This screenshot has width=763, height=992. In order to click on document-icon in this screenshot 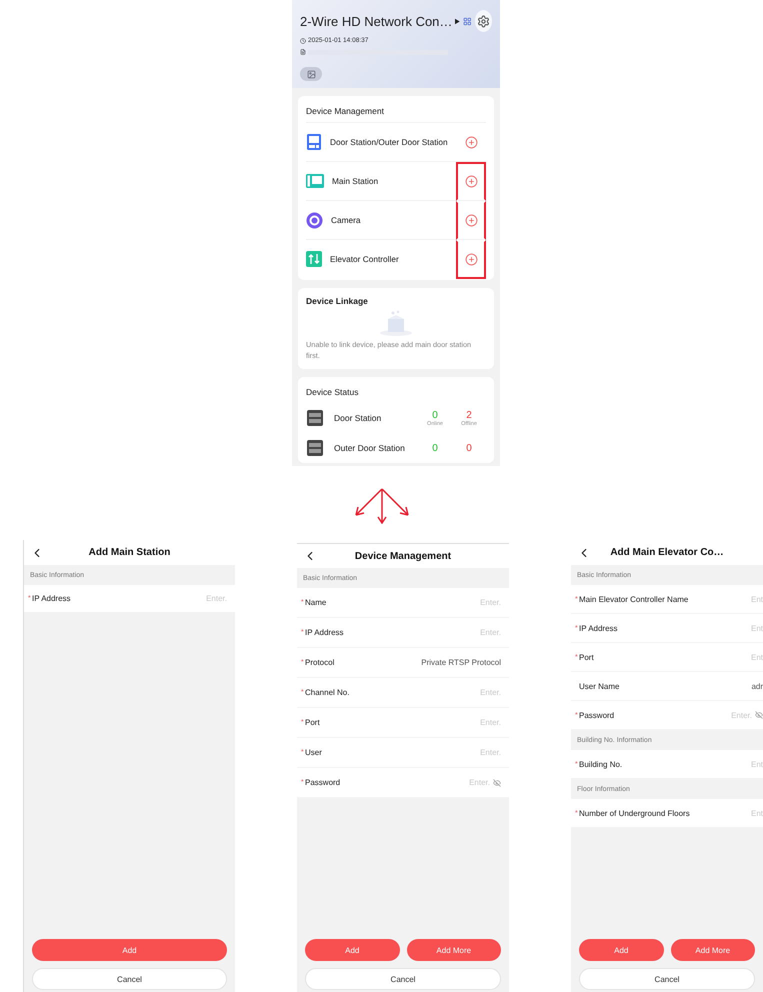, I will do `click(303, 52)`.